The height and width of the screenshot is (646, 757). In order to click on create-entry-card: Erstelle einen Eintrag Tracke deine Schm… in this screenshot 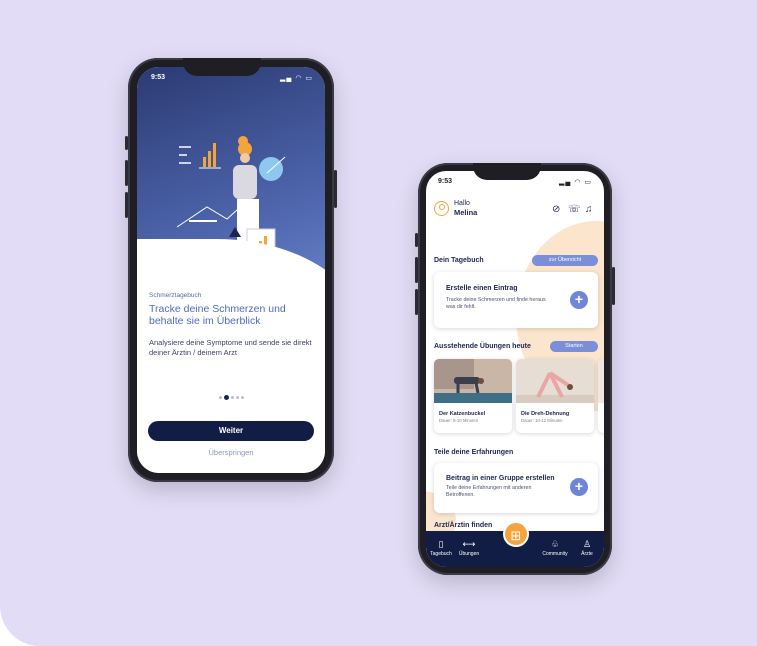, I will do `click(516, 300)`.